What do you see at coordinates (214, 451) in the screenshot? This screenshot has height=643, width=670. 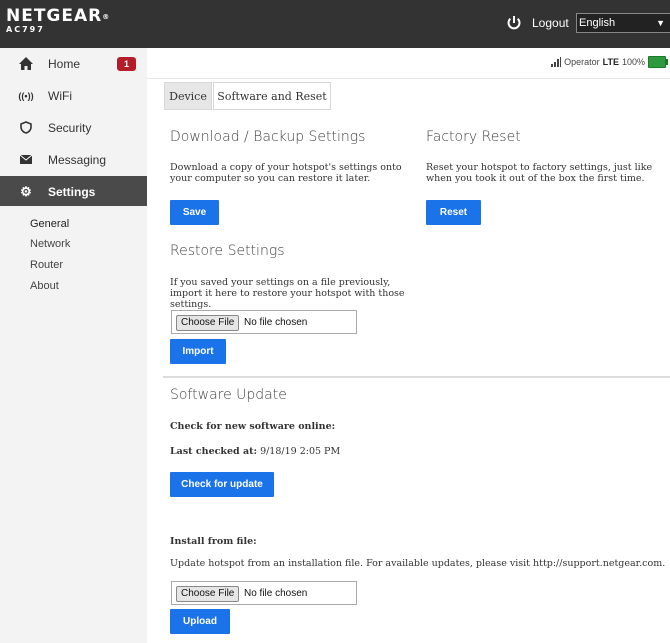 I see `last-checked-label: Last checked at:` at bounding box center [214, 451].